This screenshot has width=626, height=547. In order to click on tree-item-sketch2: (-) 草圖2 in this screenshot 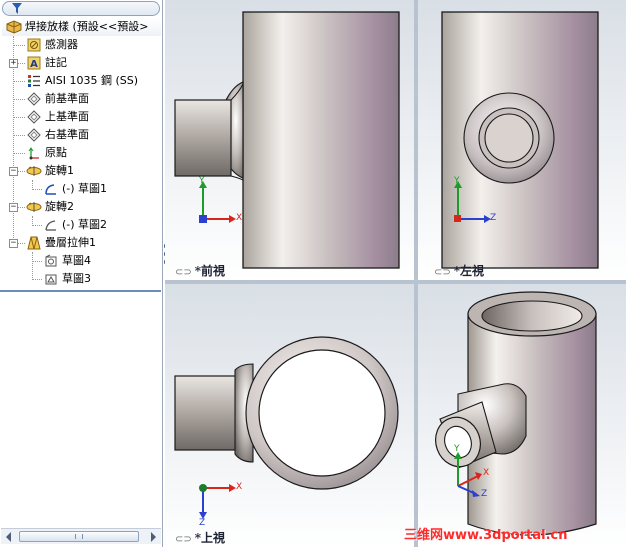, I will do `click(80, 225)`.